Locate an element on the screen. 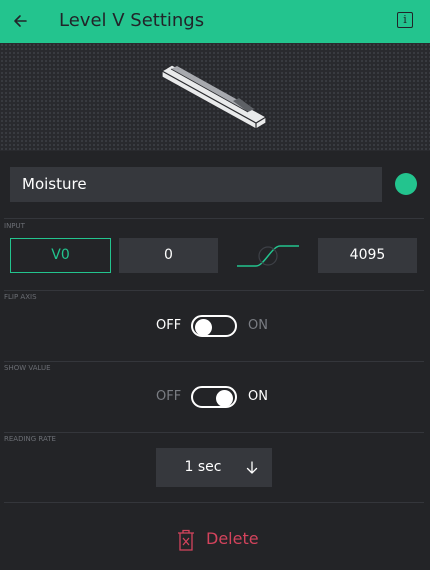 The height and width of the screenshot is (570, 430). level-vertical-widget-icon is located at coordinates (214, 97).